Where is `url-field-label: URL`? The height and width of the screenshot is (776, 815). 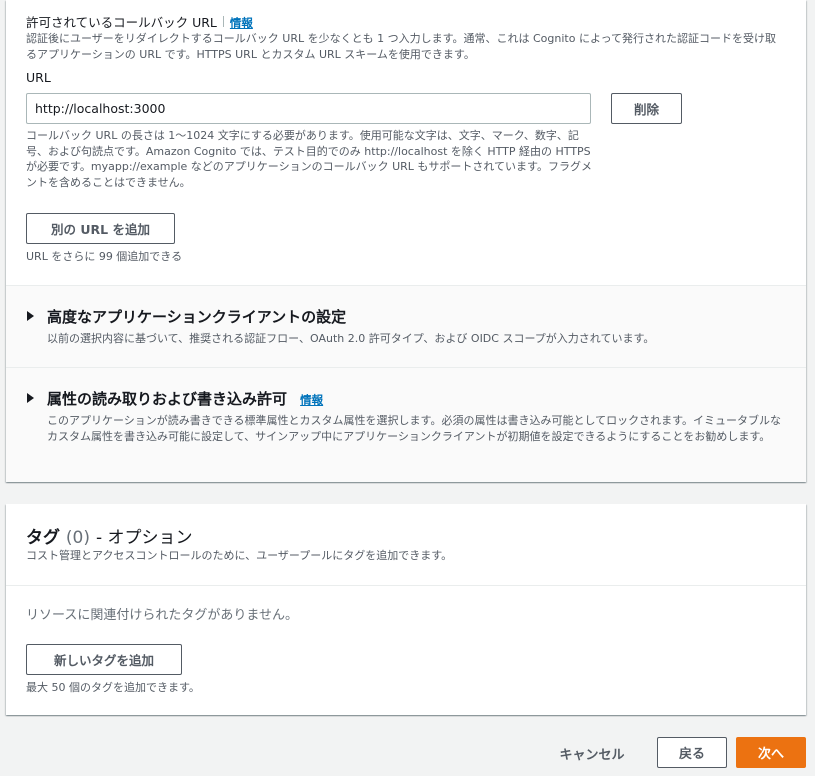 url-field-label: URL is located at coordinates (38, 77).